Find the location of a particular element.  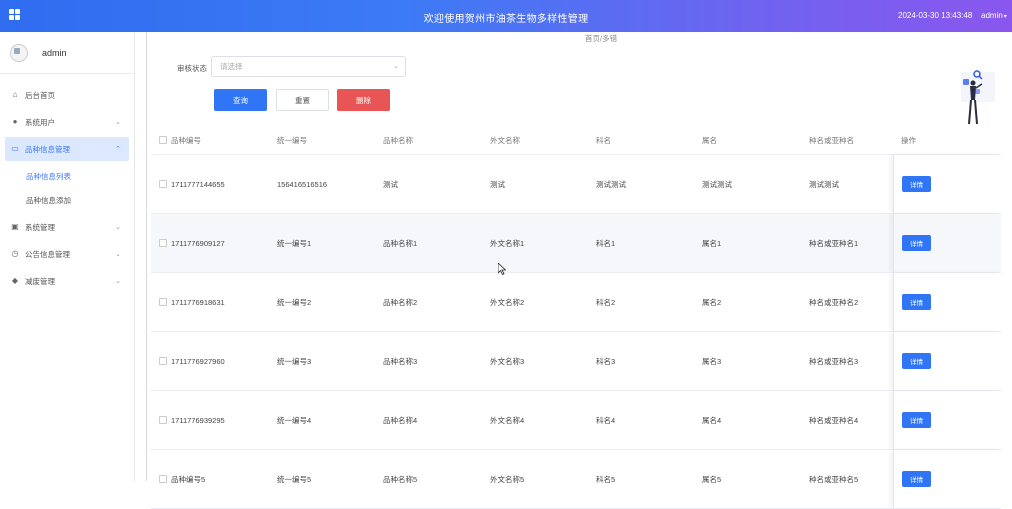

table-row: 品种编号5 统一编号5 品种名称5 外文名称5 科名5 属名5 种名或亚种名5 详情 is located at coordinates (576, 479).